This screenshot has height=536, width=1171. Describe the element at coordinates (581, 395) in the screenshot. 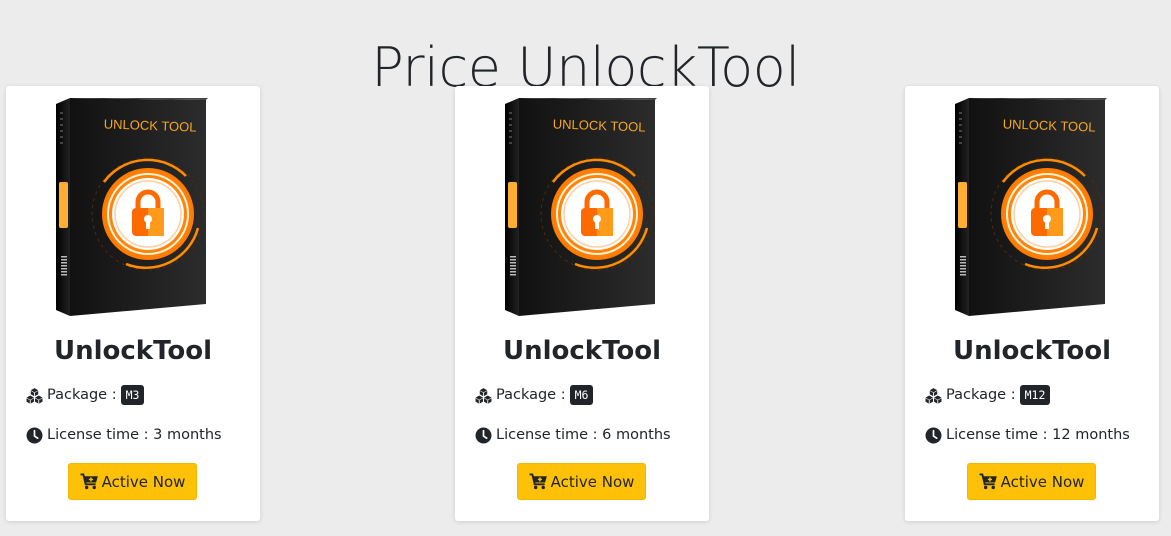

I see `package-code-badge: M6` at that location.